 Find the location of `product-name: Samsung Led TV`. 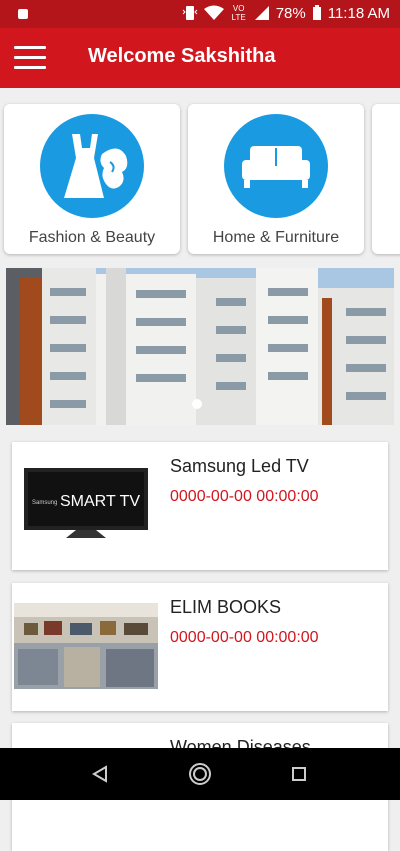

product-name: Samsung Led TV is located at coordinates (239, 466).